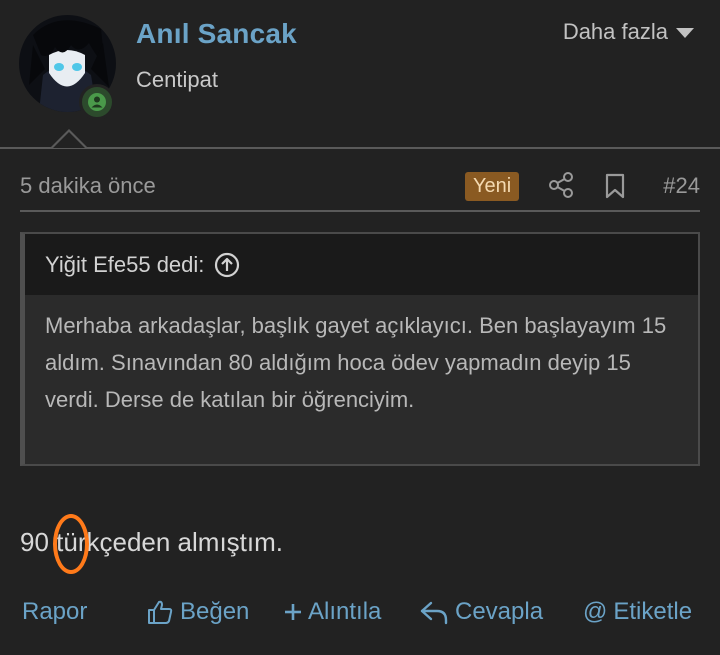  I want to click on post-timestamp: 5 dakika önce, so click(88, 186).